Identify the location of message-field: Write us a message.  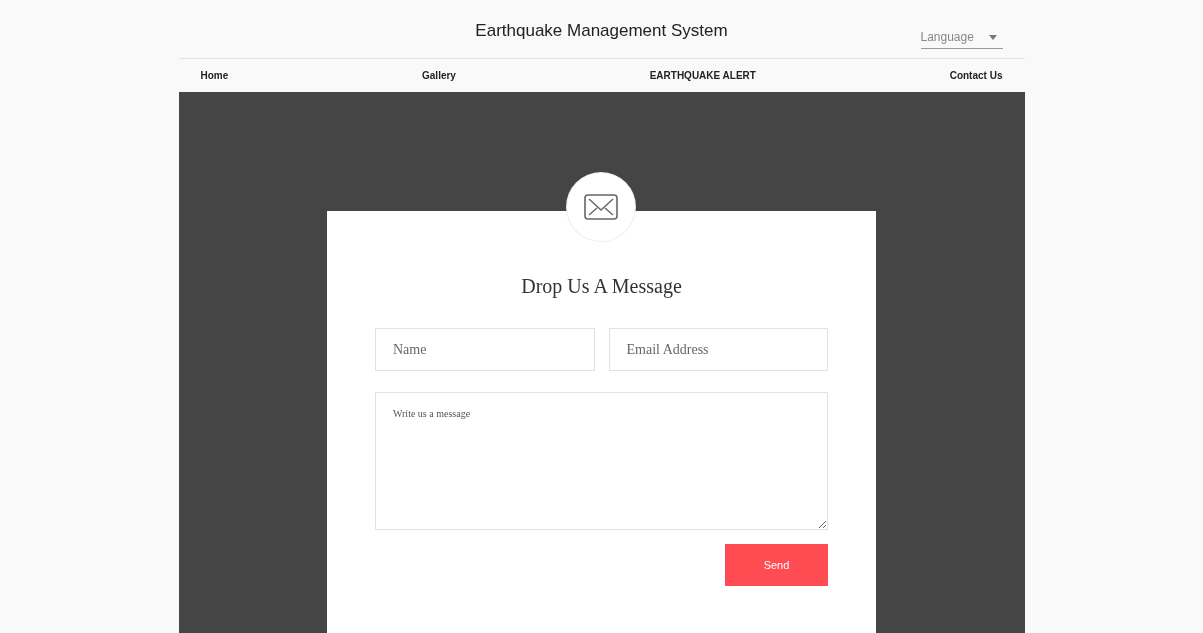
(601, 461).